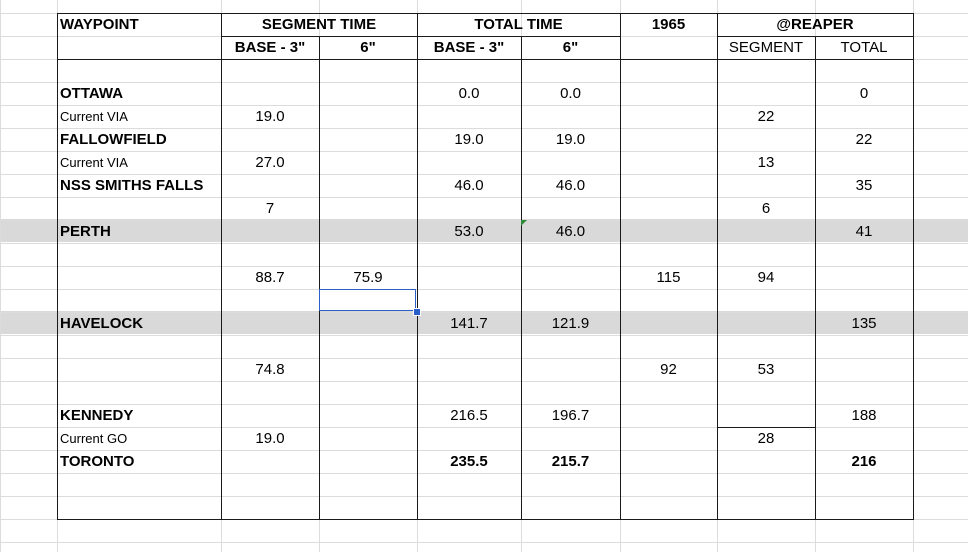 Image resolution: width=968 pixels, height=552 pixels. Describe the element at coordinates (668, 277) in the screenshot. I see `year-1965-cell: 115` at that location.